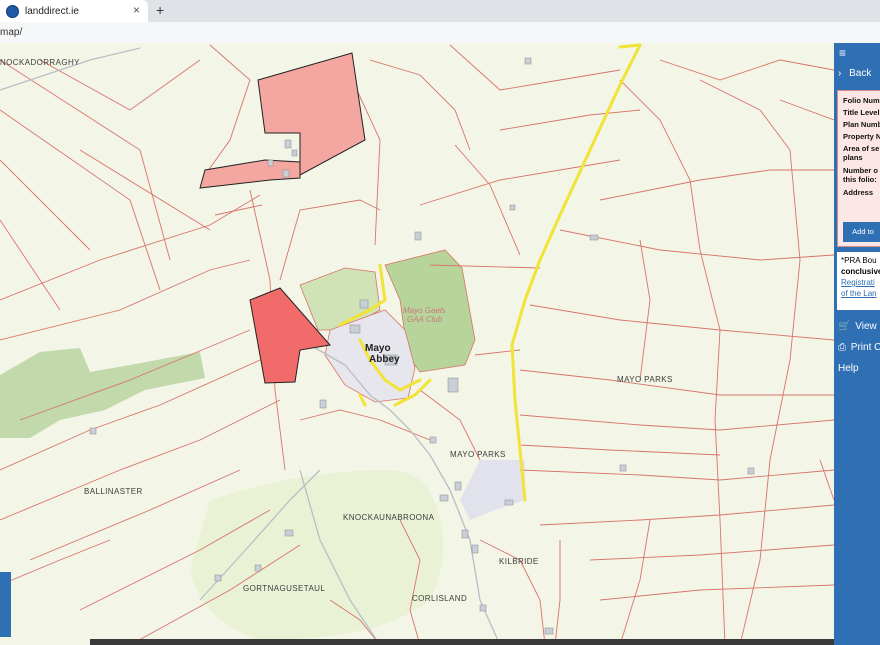 This screenshot has height=645, width=880. I want to click on url-text: map/, so click(11, 32).